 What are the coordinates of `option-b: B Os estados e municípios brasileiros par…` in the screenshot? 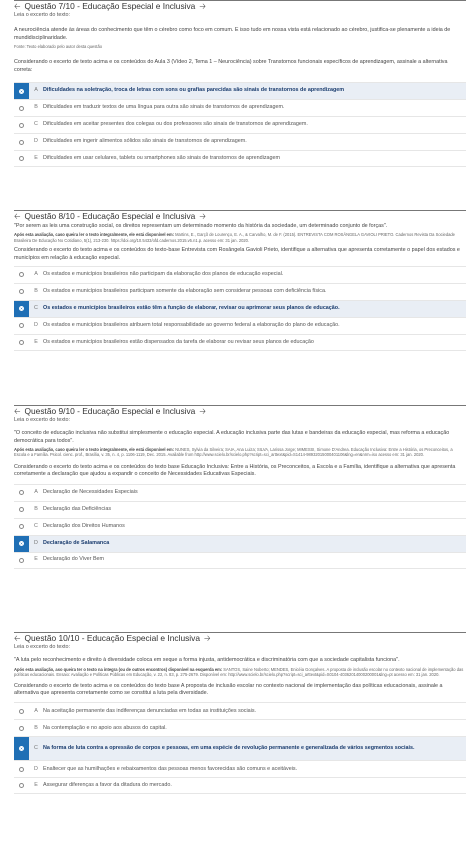 It's located at (240, 291).